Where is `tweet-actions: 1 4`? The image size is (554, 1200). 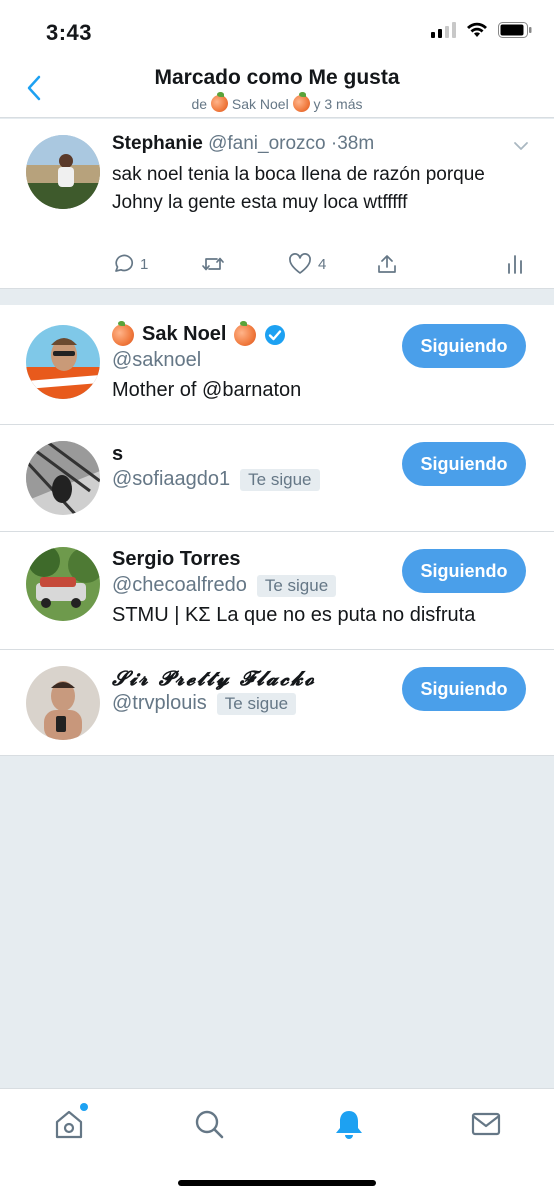
tweet-actions: 1 4 is located at coordinates (321, 266).